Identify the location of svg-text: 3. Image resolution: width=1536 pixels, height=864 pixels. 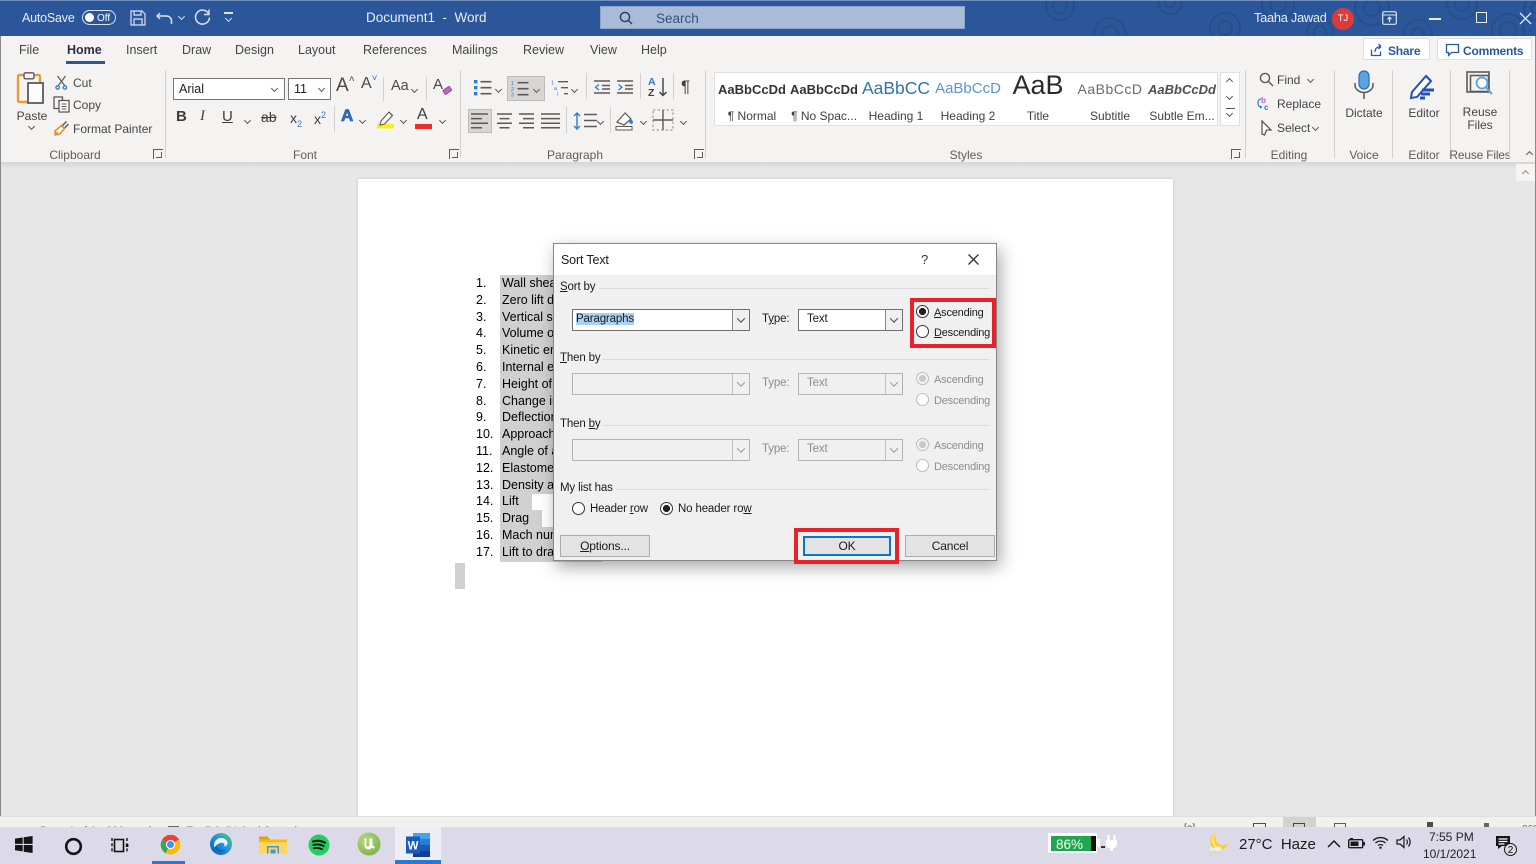
(512, 95).